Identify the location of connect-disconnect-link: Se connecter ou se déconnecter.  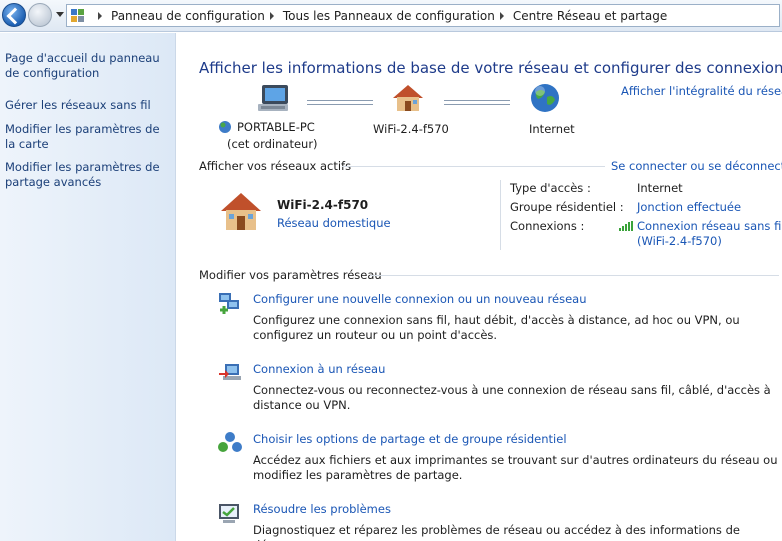
(696, 166).